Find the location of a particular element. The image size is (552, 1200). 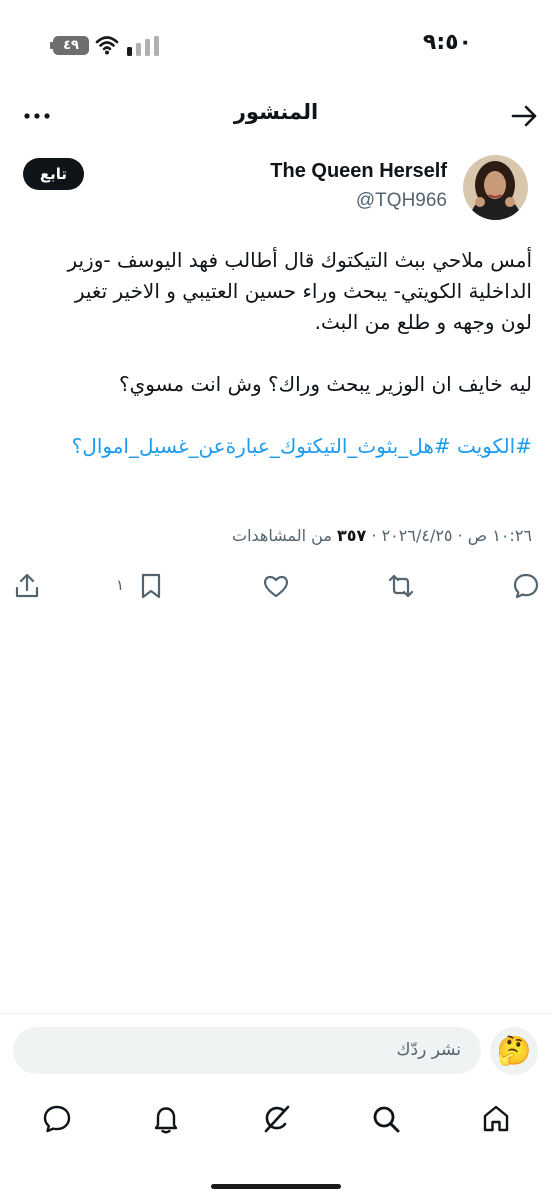

bookmark-count: ١ is located at coordinates (120, 585).